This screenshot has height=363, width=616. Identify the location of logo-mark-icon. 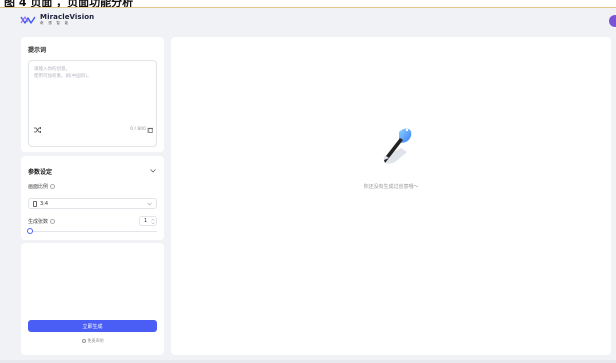
(28, 20).